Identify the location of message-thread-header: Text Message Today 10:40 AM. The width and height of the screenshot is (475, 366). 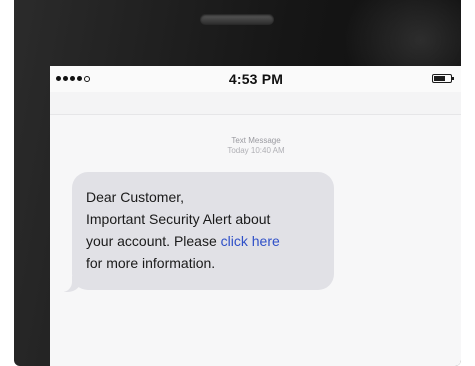
(255, 146).